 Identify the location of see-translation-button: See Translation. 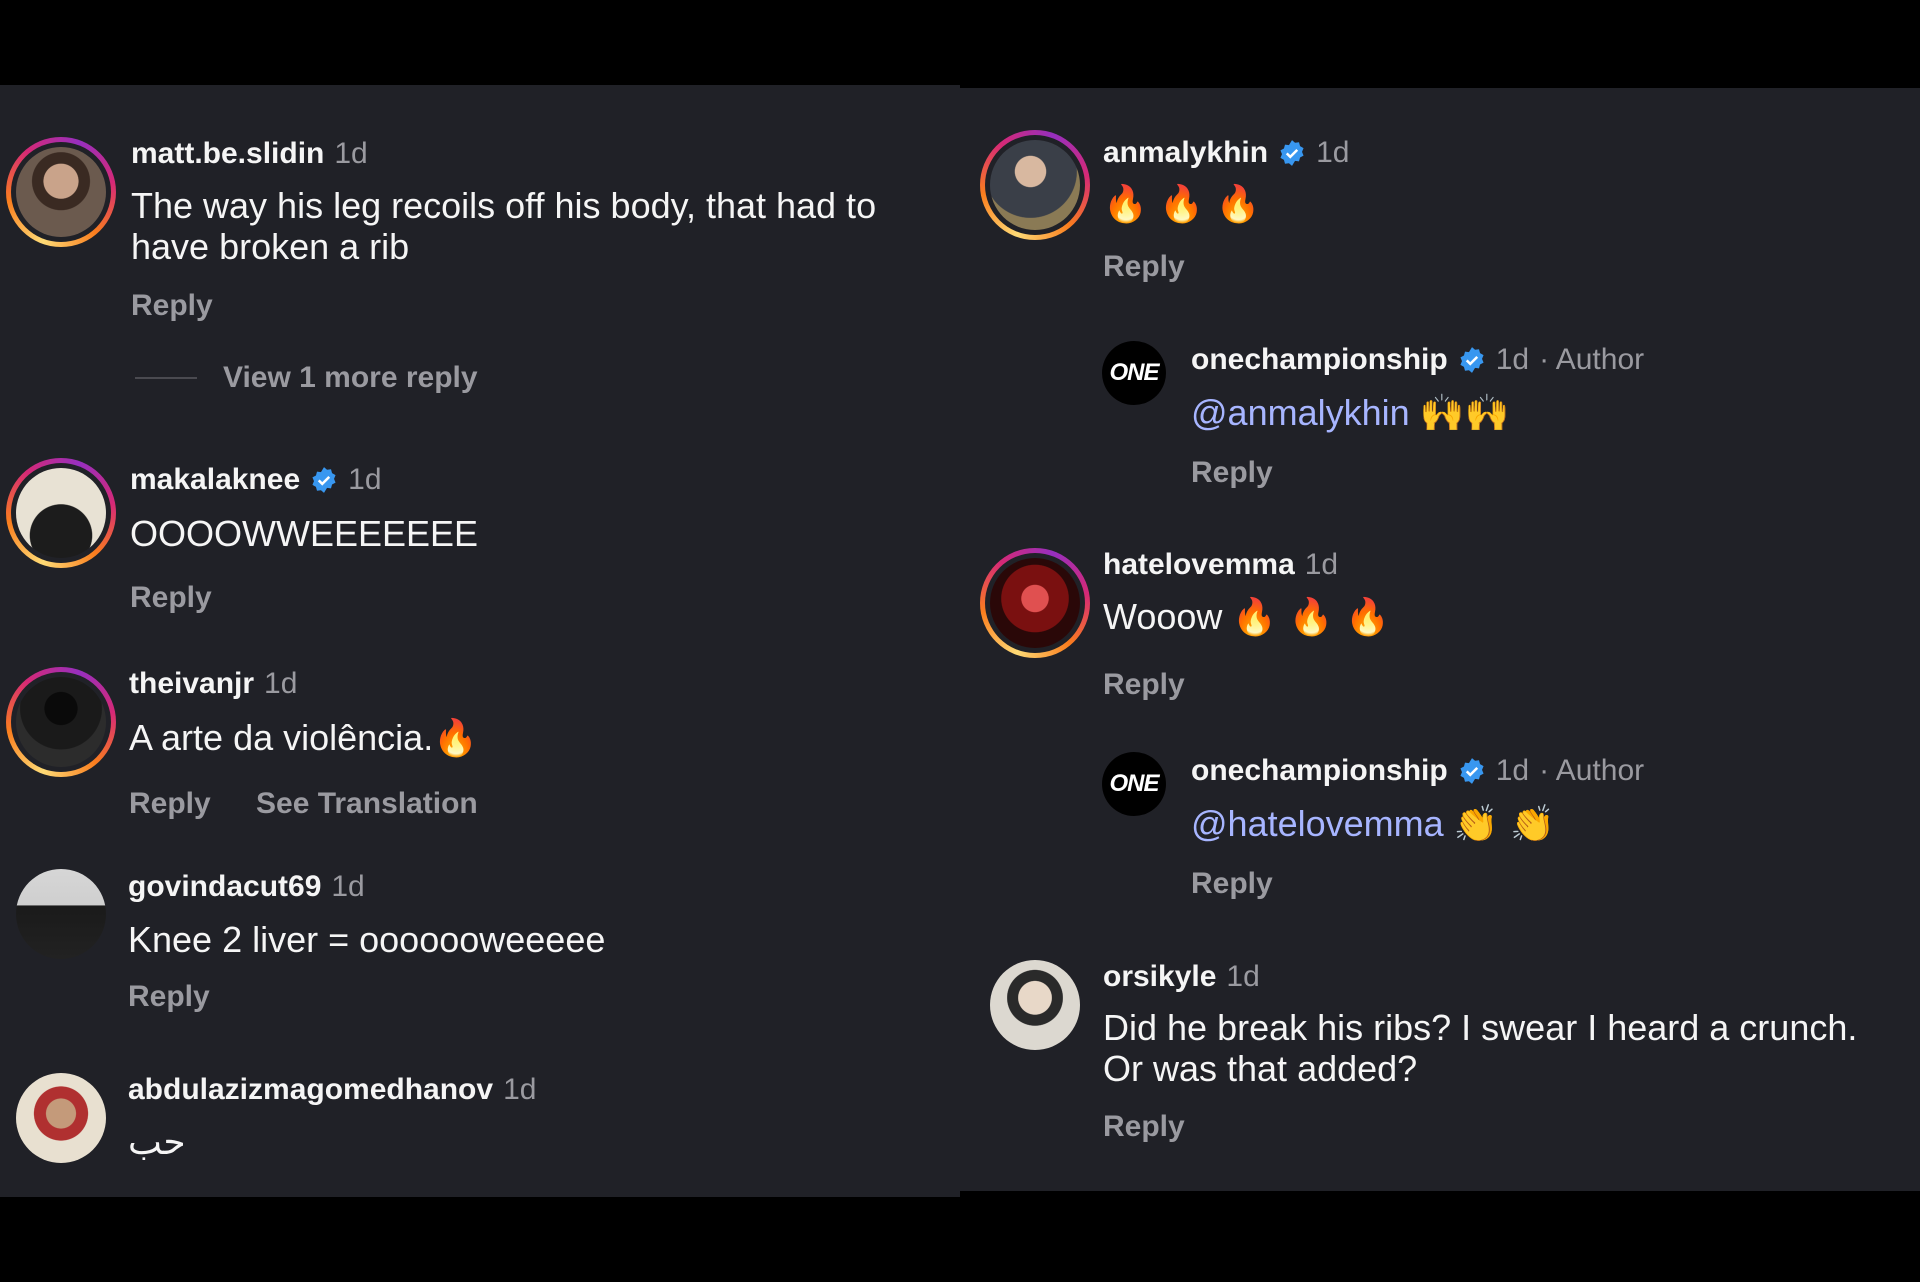
(367, 804).